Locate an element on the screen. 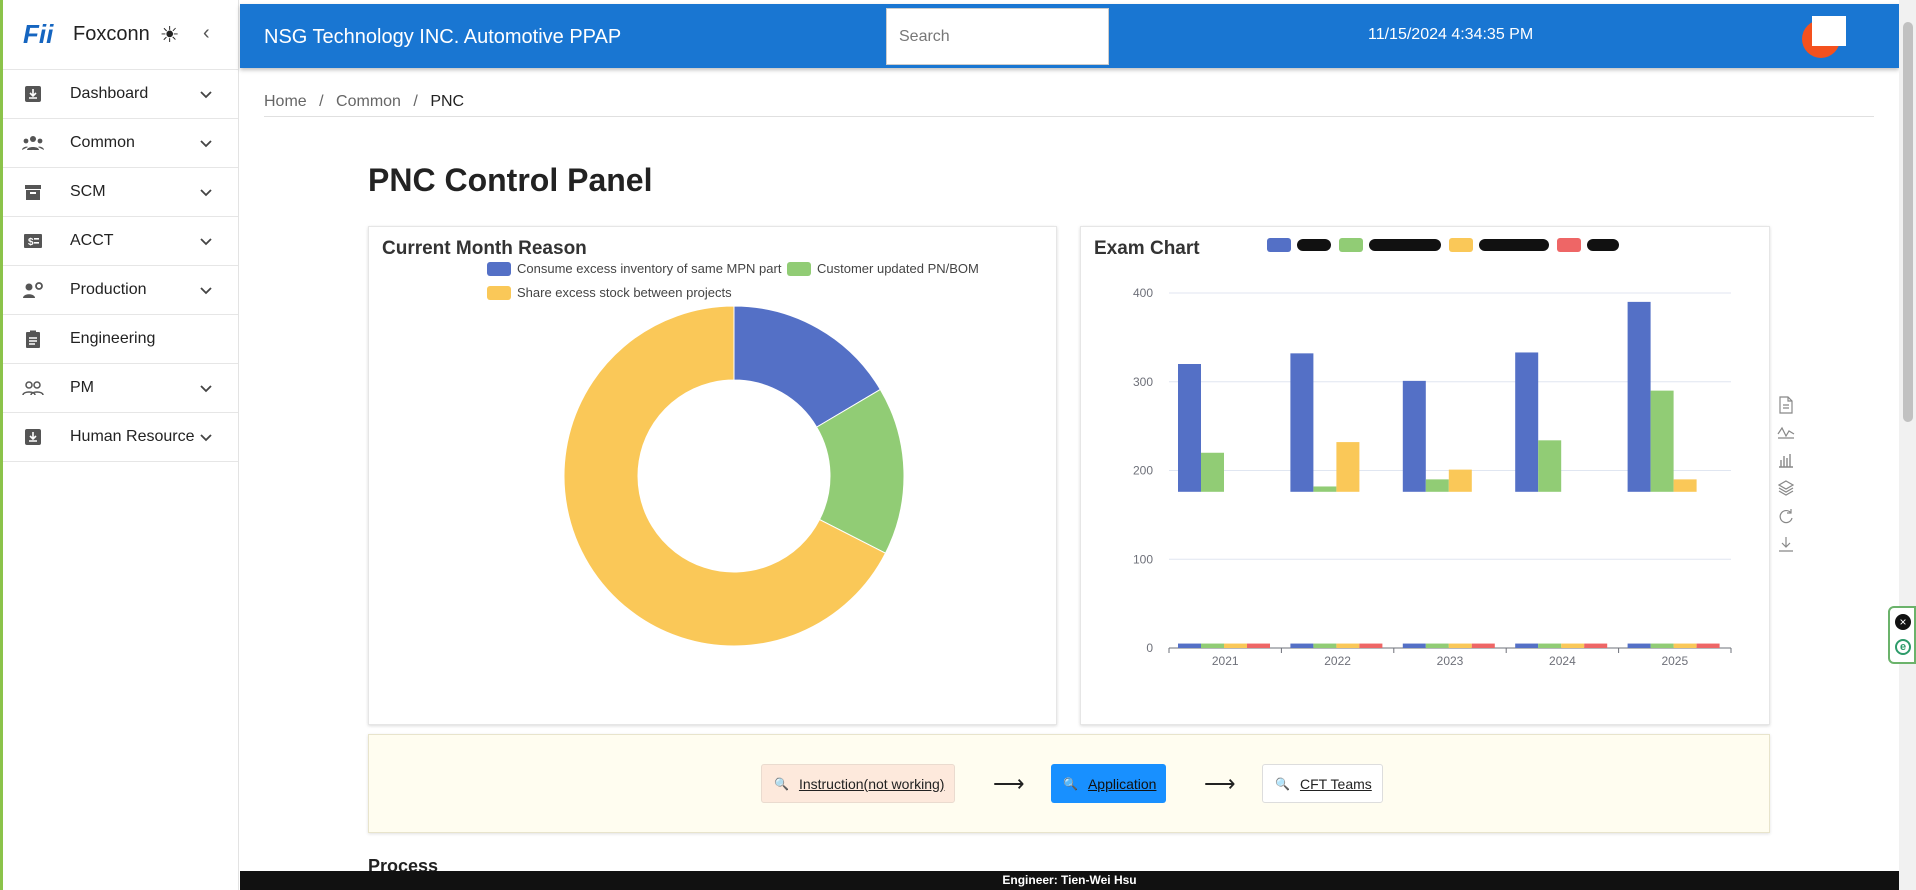 The image size is (1916, 890). close-icon: × is located at coordinates (1903, 622).